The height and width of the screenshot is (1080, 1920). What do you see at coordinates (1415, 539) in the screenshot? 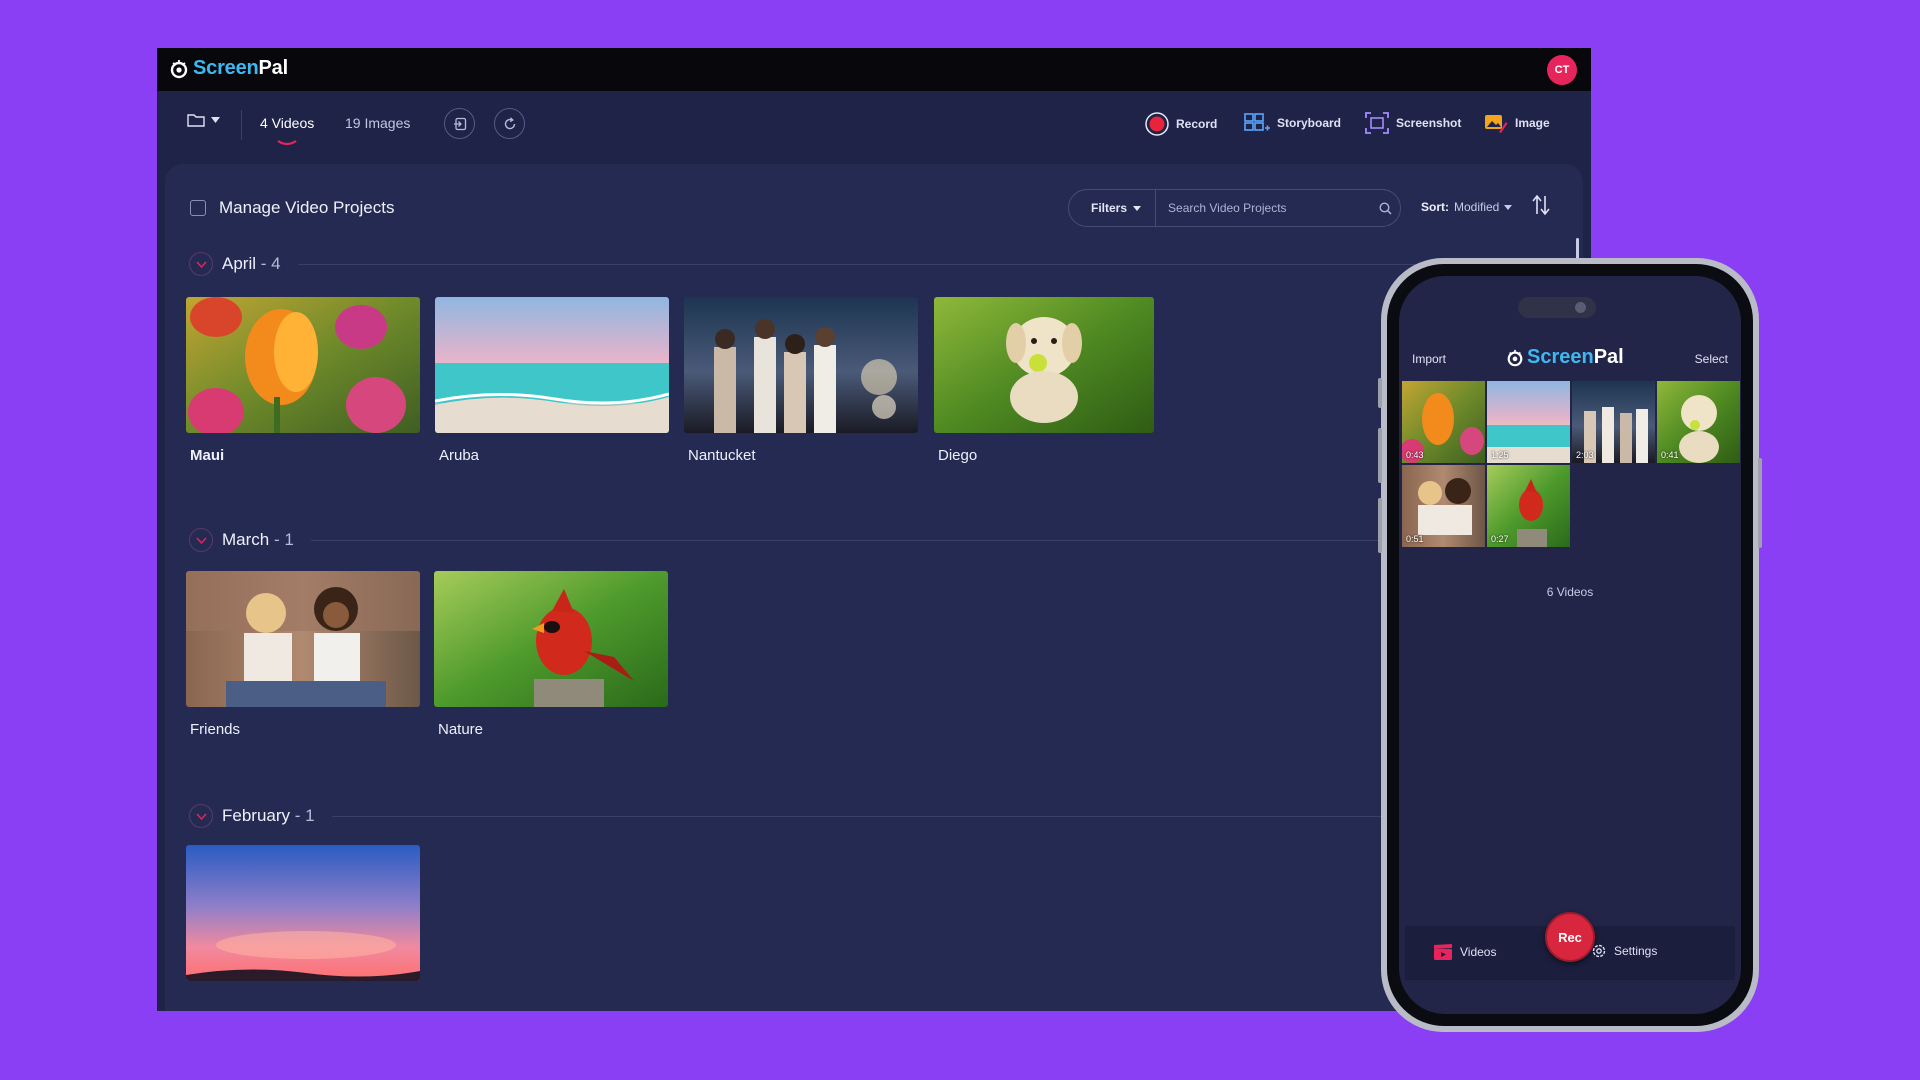
I see `video-duration: 0:51` at bounding box center [1415, 539].